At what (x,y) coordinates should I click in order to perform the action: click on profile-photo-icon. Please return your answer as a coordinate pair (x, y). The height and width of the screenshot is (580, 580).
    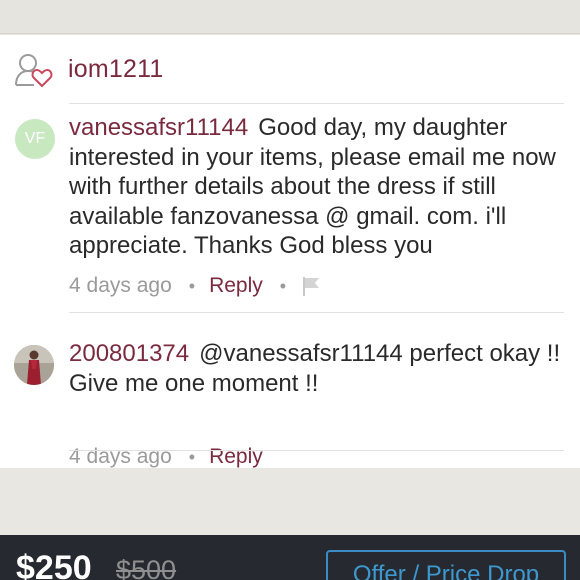
    Looking at the image, I should click on (34, 365).